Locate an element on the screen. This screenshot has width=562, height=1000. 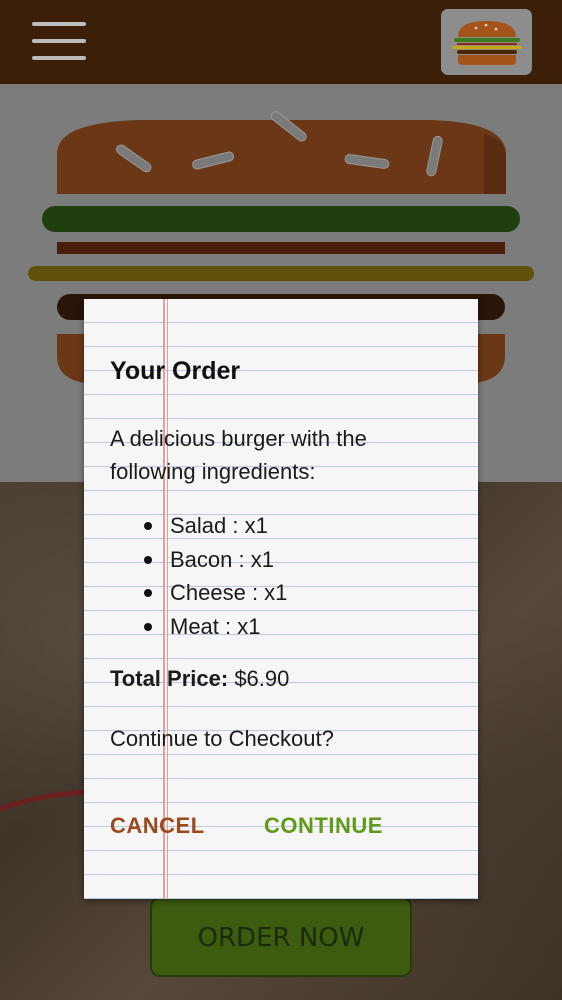
dialog-title: Your Order is located at coordinates (175, 371).